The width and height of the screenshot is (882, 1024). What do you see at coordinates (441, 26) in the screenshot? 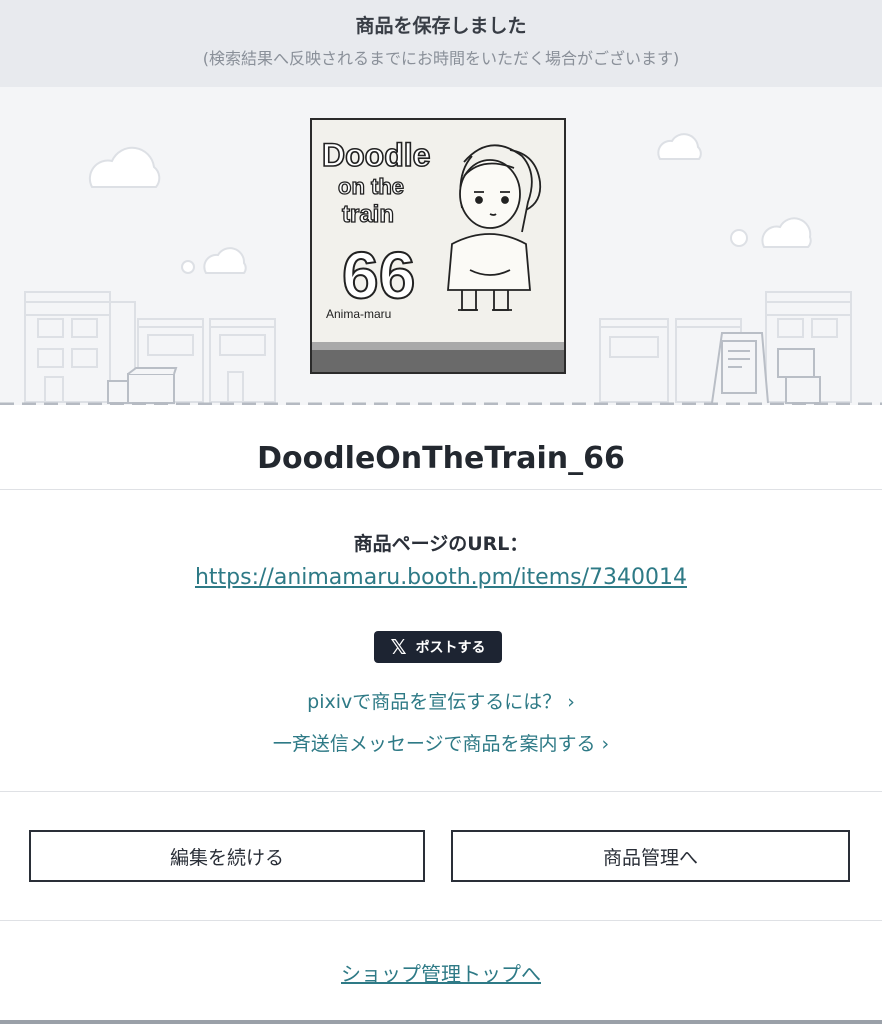
I see `save-notice-title: 商品を保存しました` at bounding box center [441, 26].